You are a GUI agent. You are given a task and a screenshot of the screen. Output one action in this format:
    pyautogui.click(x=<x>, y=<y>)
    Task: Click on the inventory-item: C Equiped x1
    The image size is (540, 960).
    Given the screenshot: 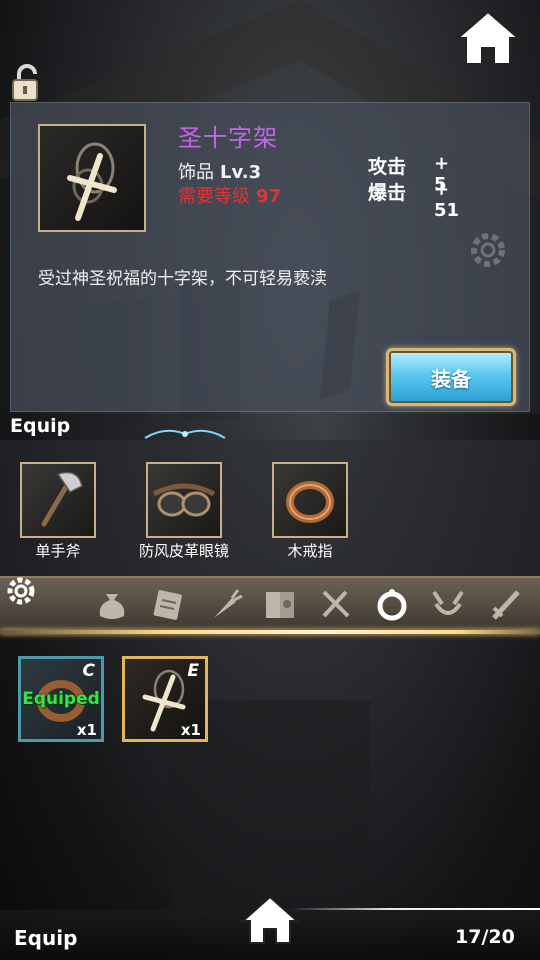 What is the action you would take?
    pyautogui.click(x=61, y=699)
    